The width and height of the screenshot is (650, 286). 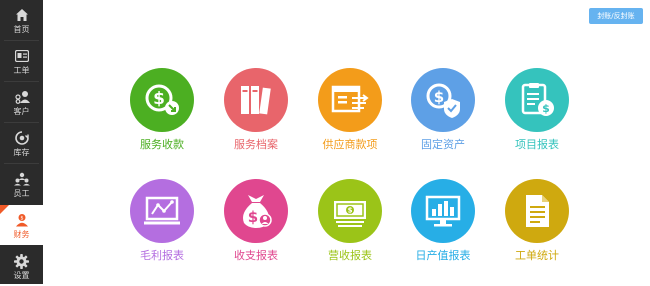 I want to click on module-label: 固定资产, so click(x=443, y=144).